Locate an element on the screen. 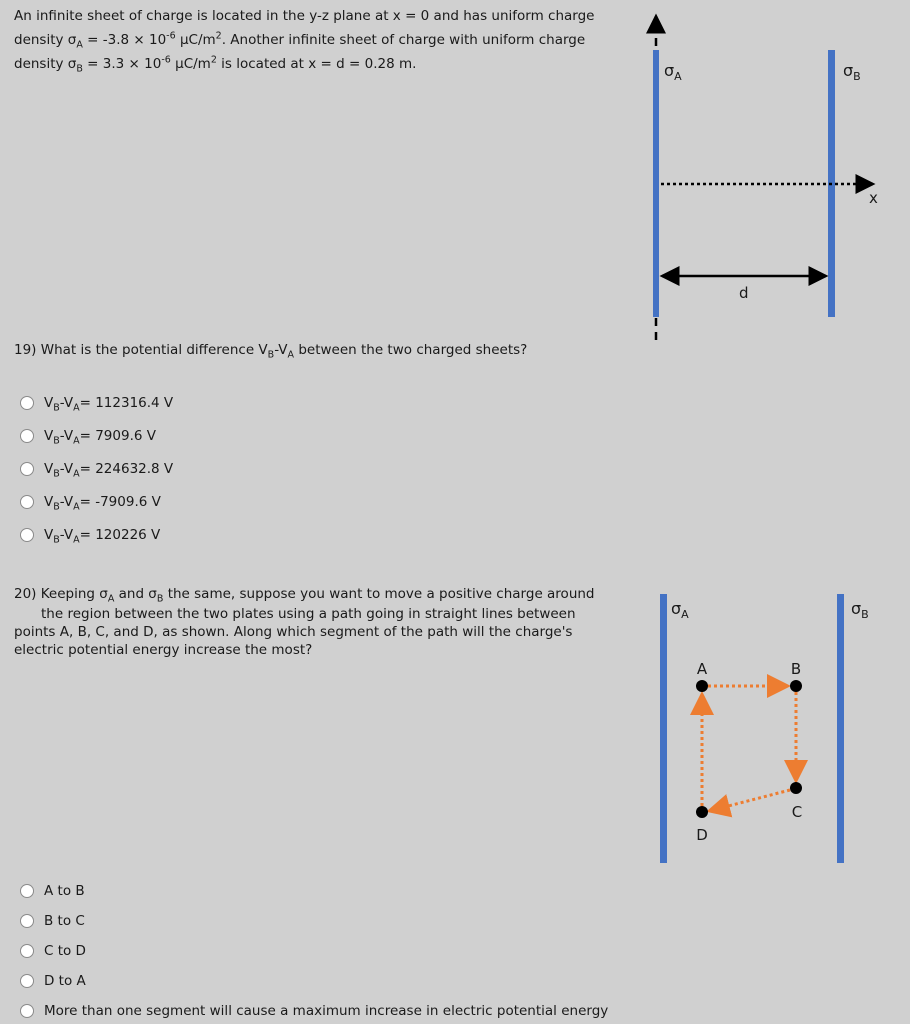 This screenshot has width=910, height=1024. q20-option: A to B is located at coordinates (52, 891).